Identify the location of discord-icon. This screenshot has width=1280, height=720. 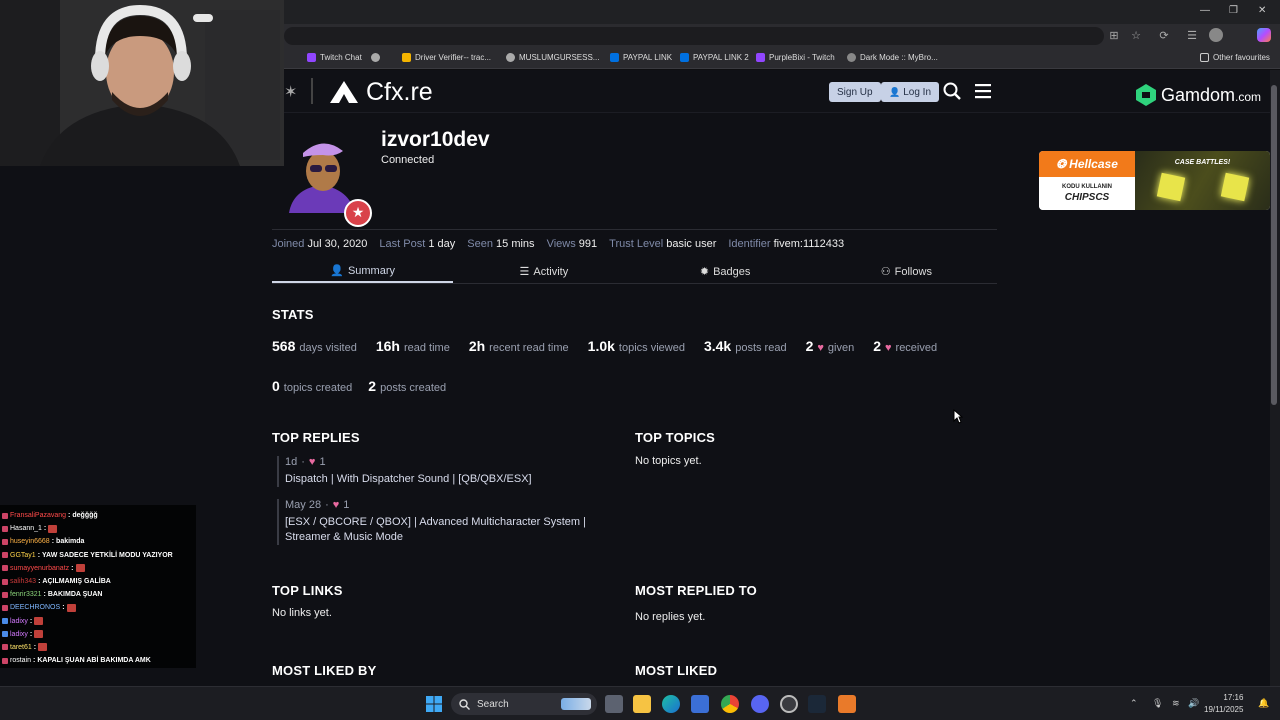
(760, 704).